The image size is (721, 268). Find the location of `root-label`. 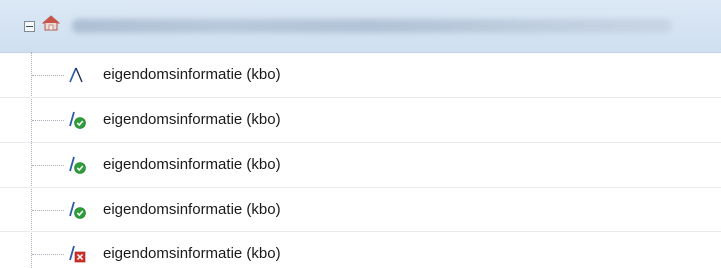

root-label is located at coordinates (372, 26).